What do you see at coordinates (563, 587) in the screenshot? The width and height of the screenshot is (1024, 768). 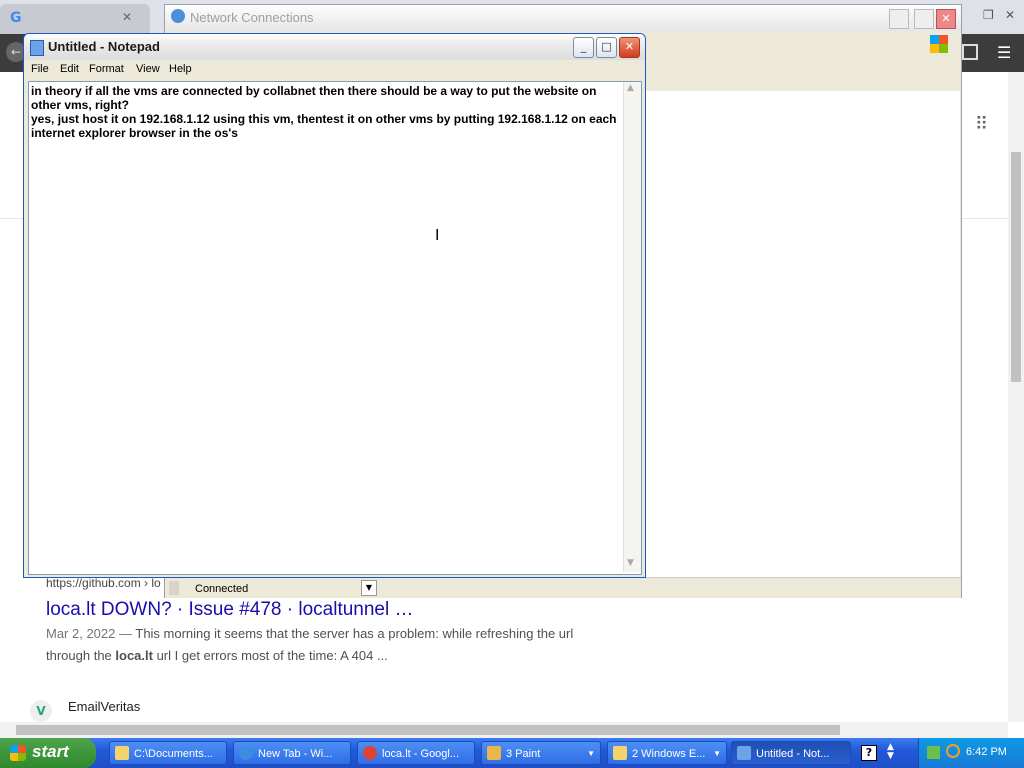 I see `netwin-statusbar: Connected ▼` at bounding box center [563, 587].